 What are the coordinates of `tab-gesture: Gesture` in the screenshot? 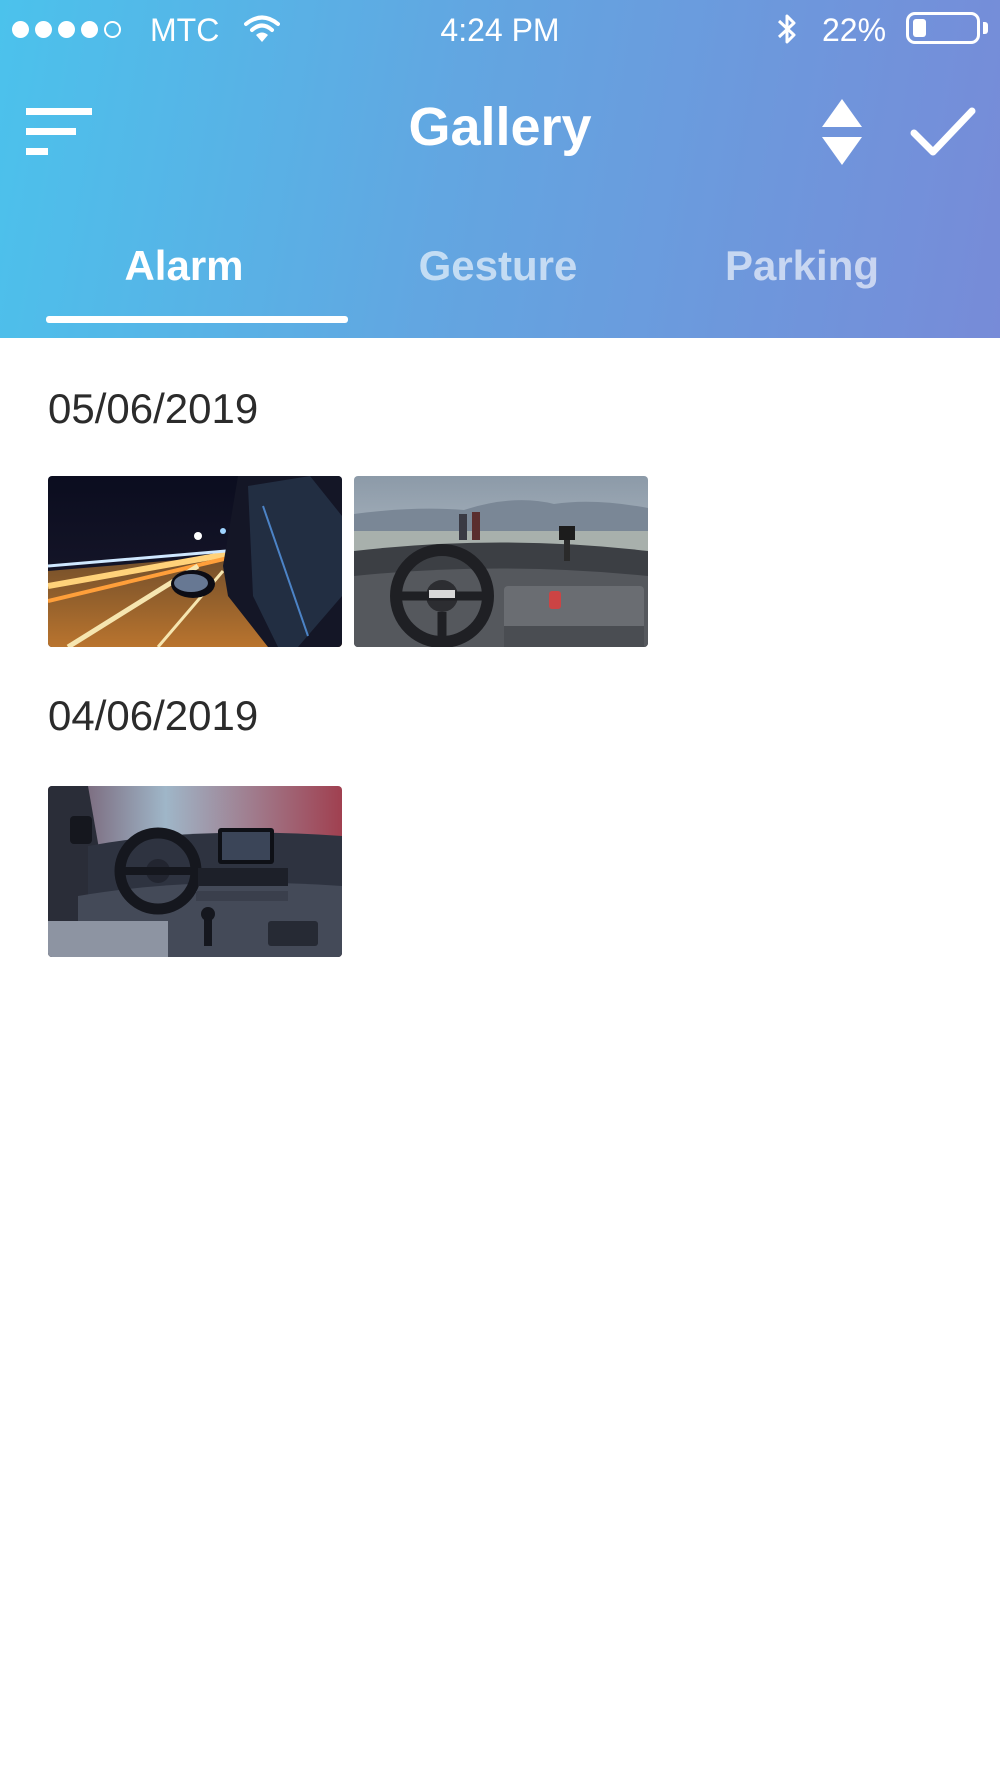 It's located at (498, 266).